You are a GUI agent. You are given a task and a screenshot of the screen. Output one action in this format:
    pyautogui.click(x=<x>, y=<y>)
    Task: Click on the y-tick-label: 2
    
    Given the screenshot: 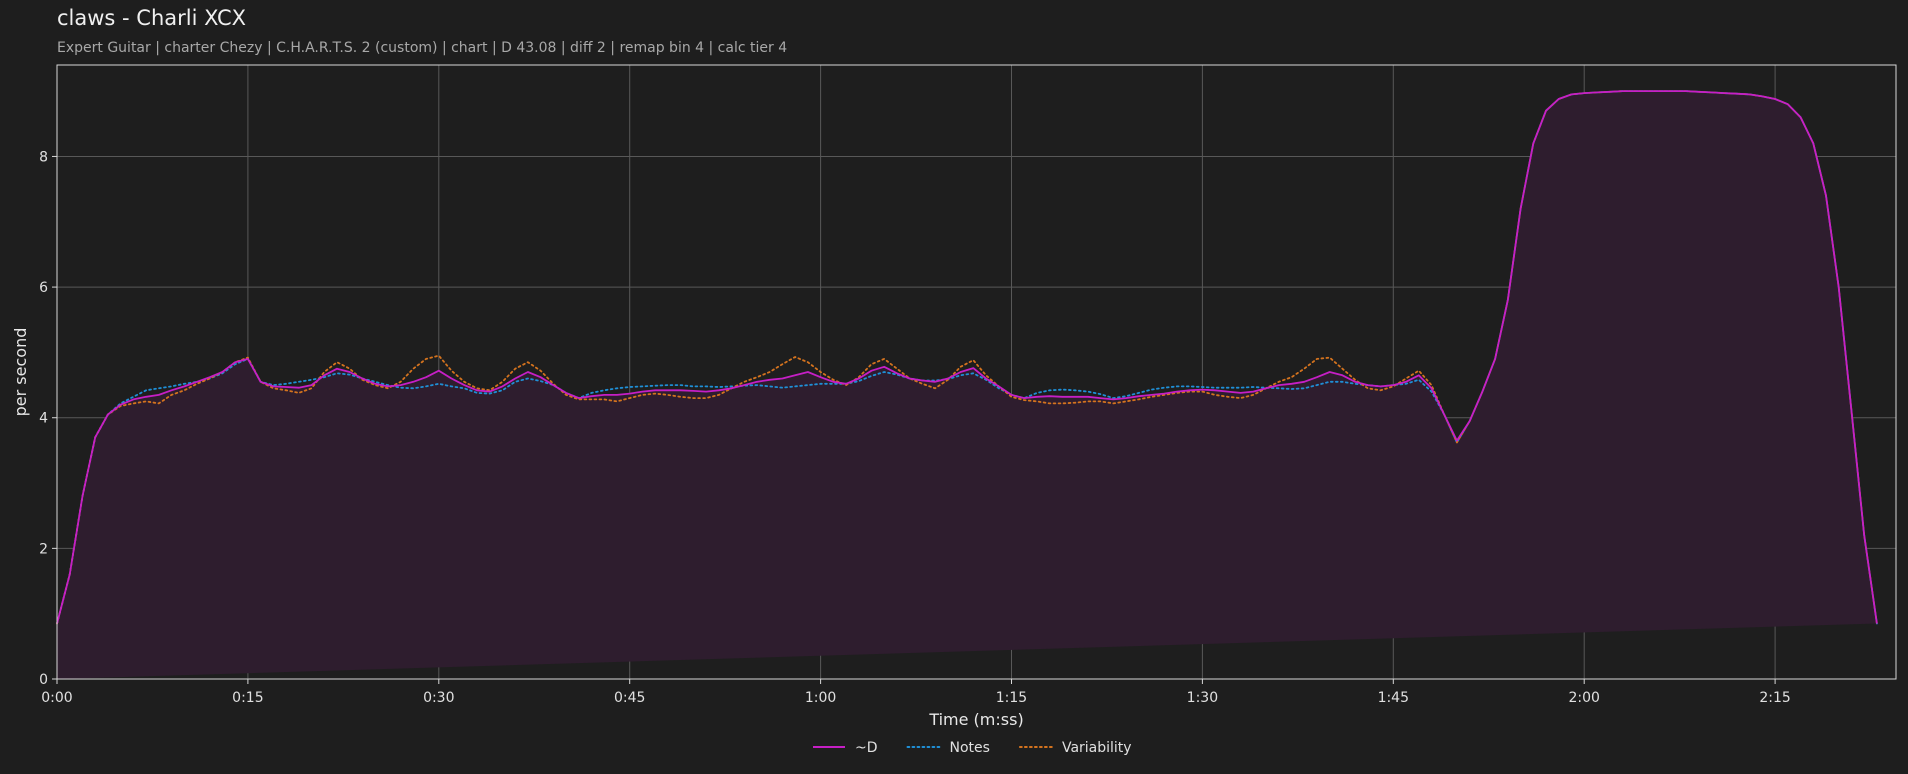 What is the action you would take?
    pyautogui.click(x=43, y=549)
    